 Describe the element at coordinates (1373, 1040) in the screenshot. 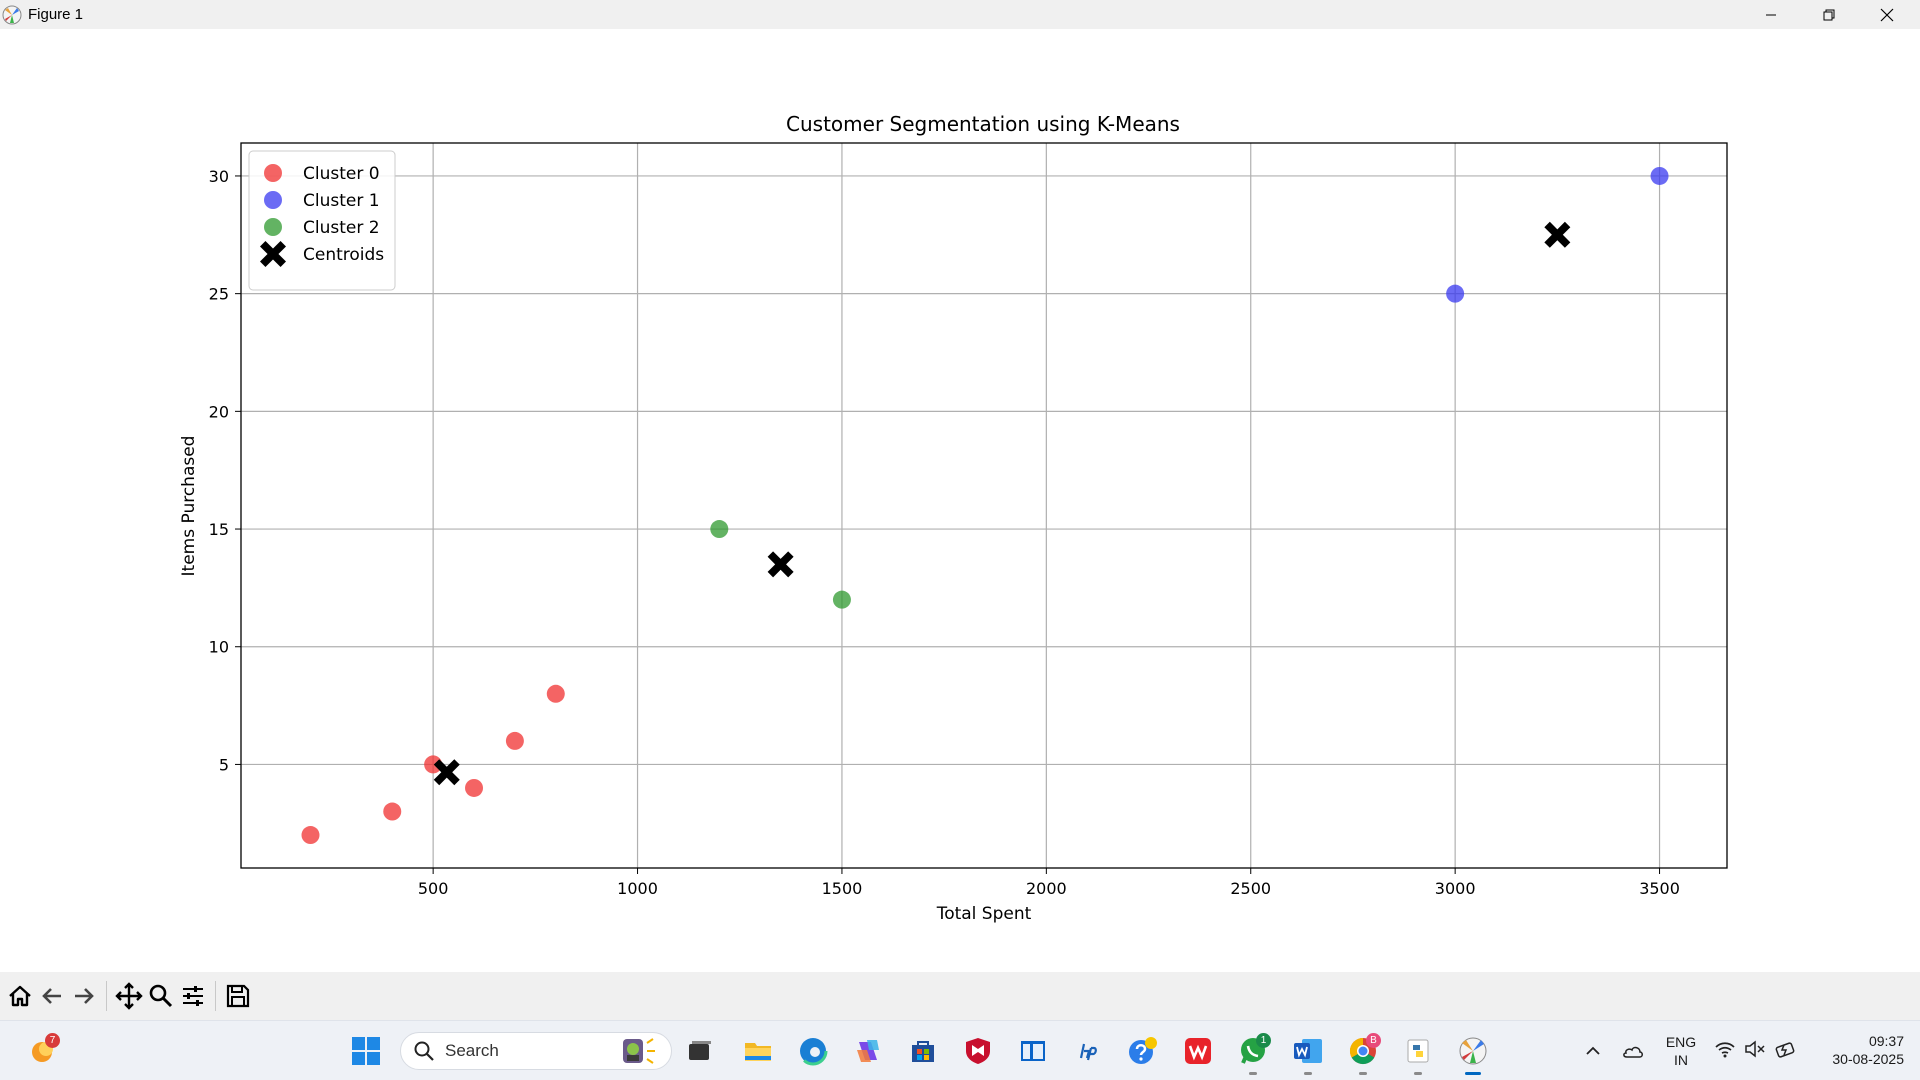

I see `chrome-profile-badge: B` at that location.